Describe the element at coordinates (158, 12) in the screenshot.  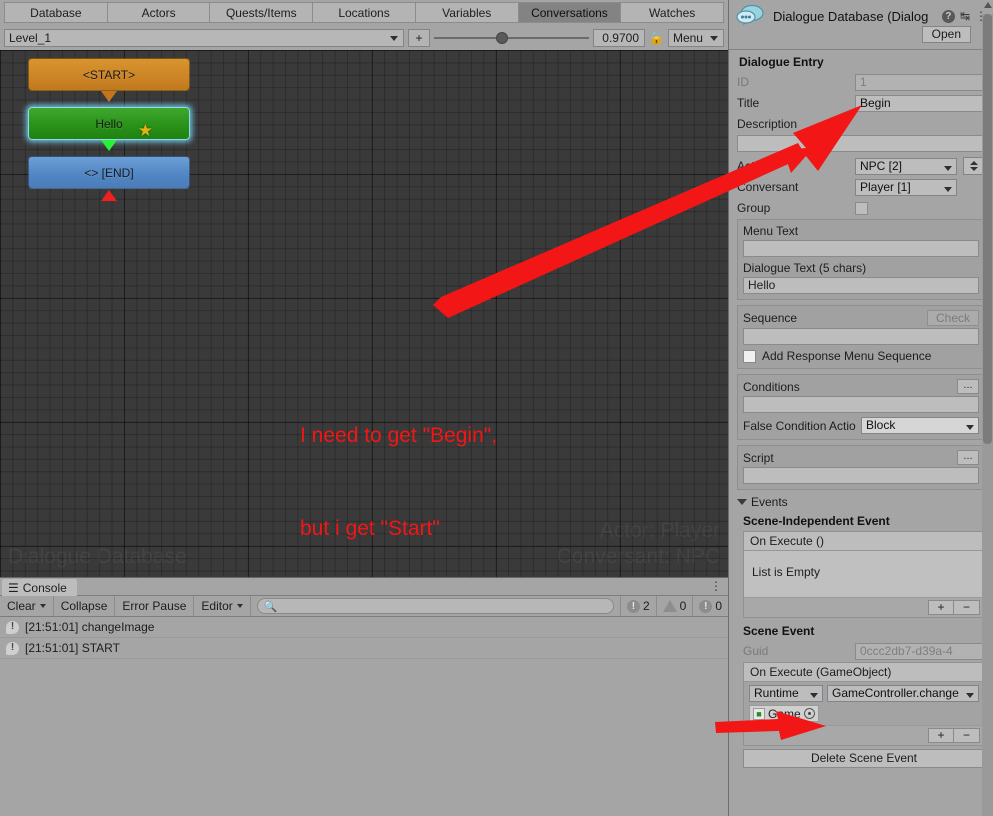
I see `tab-actors: Actors` at that location.